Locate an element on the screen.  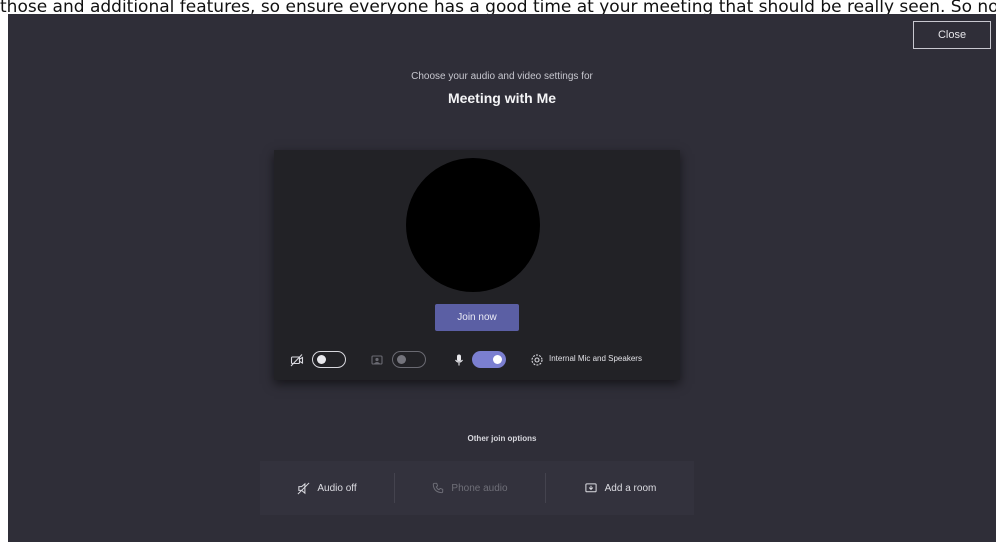
device-controls: Internal Mic and Speakers is located at coordinates (477, 360).